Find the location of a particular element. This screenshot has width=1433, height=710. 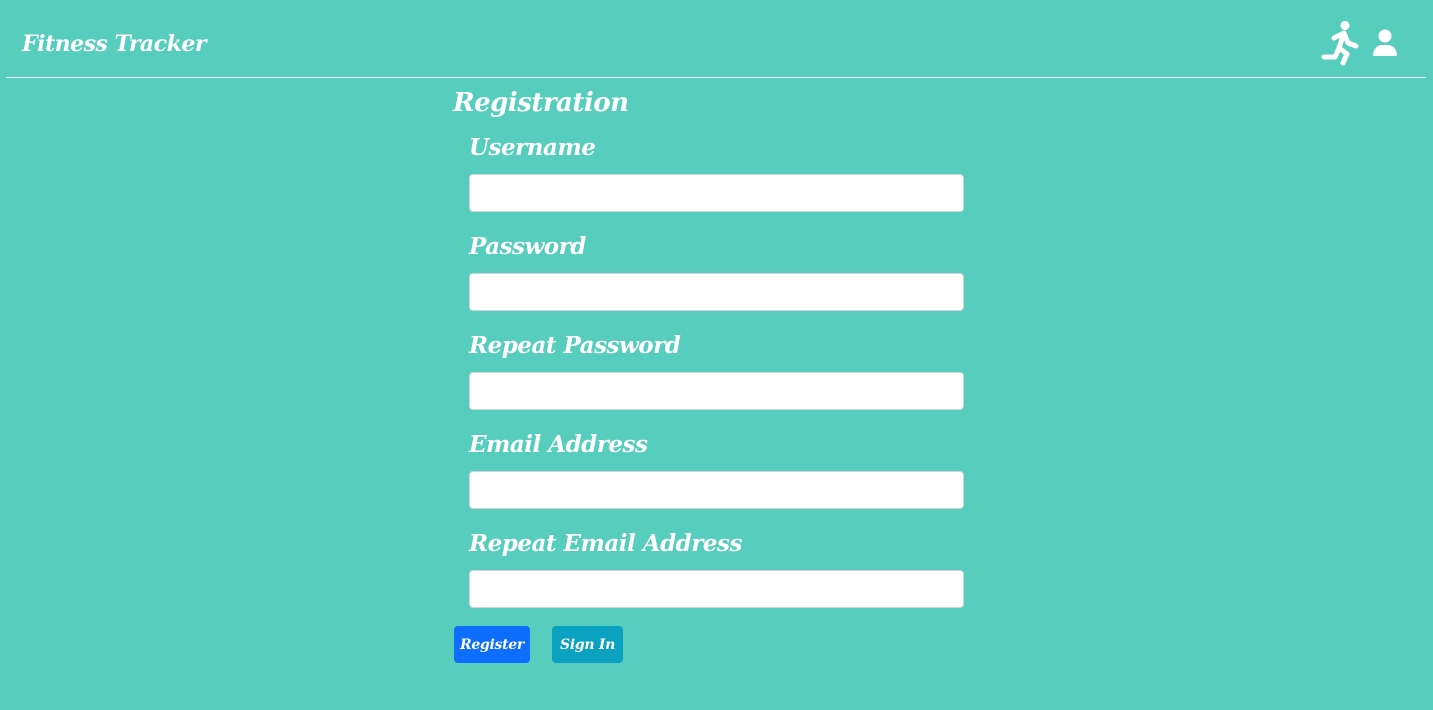

repeat-email-field: Repeat Email Address is located at coordinates (716, 575).